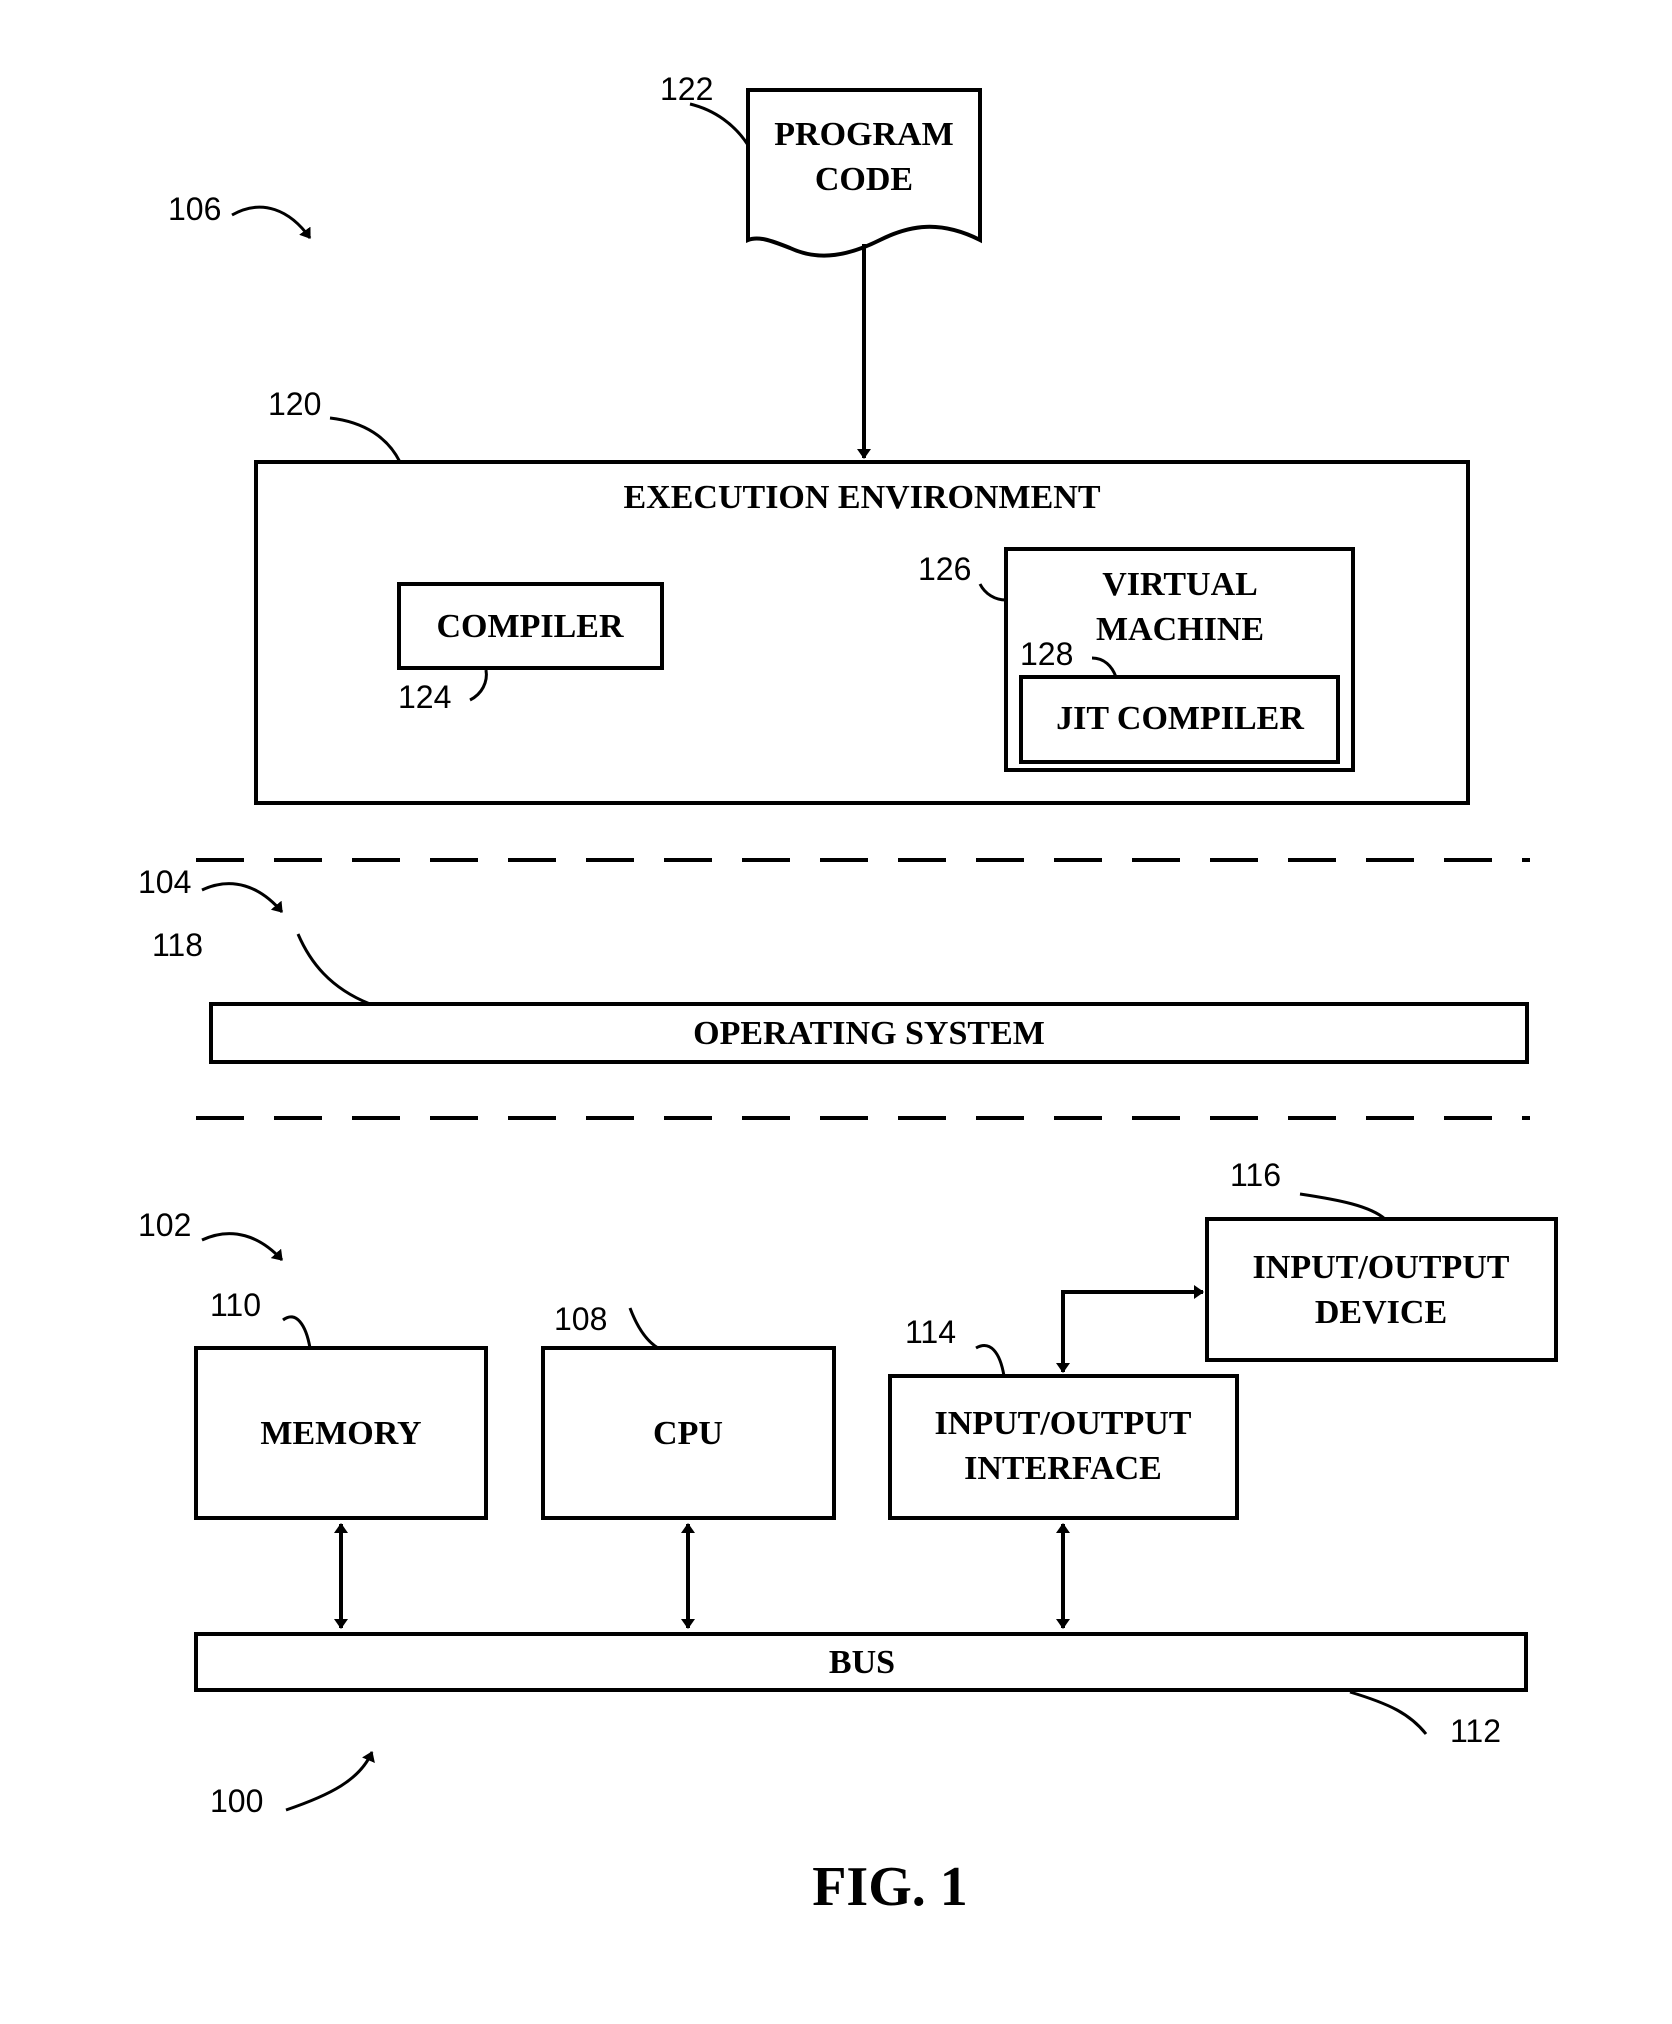 Image resolution: width=1672 pixels, height=2024 pixels. What do you see at coordinates (1381, 1267) in the screenshot?
I see `io-device-line1: INPUT/OUTPUT` at bounding box center [1381, 1267].